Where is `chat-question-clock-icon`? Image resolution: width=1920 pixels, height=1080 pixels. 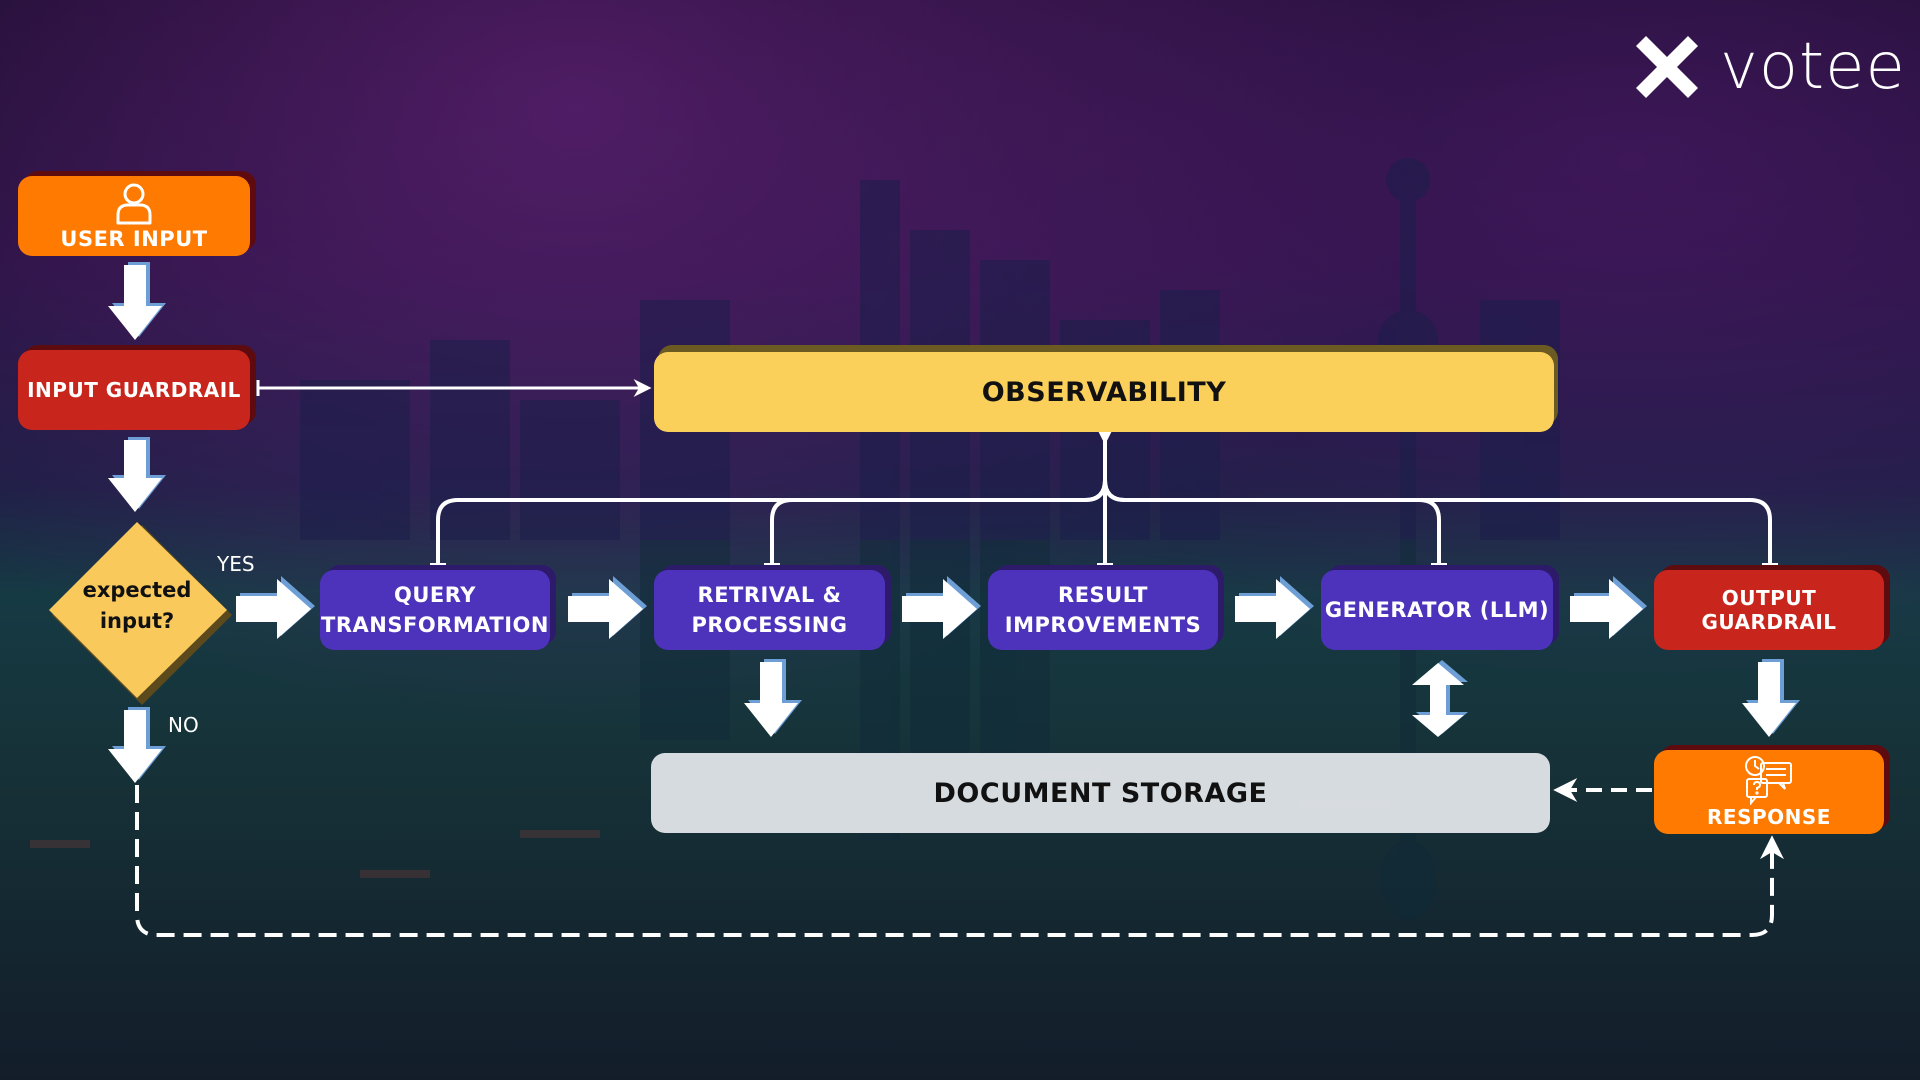
chat-question-clock-icon is located at coordinates (1768, 780).